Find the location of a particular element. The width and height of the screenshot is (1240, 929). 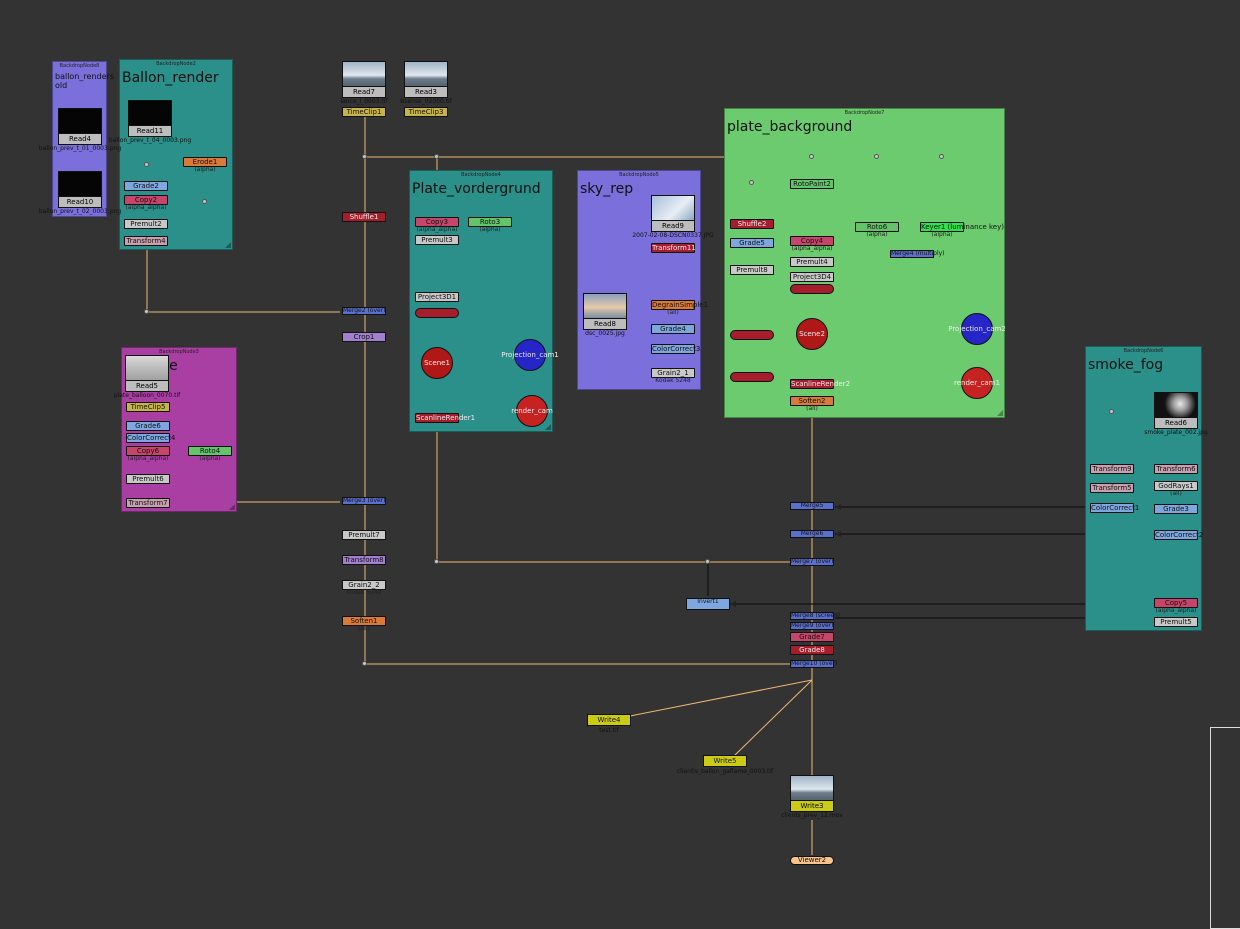

node-camera2 is located at coordinates (812, 289).